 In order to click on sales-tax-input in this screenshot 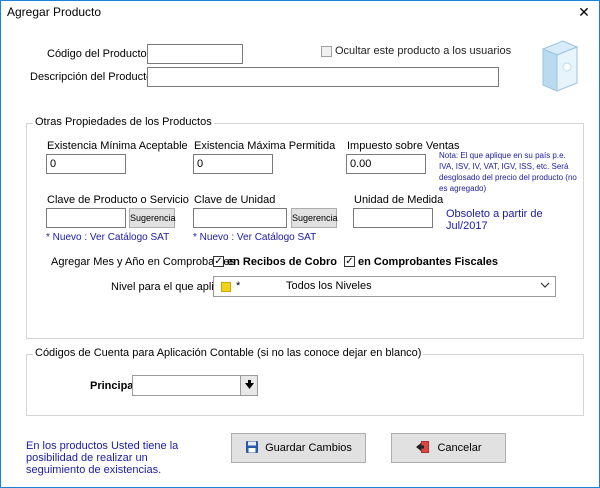, I will do `click(386, 164)`.